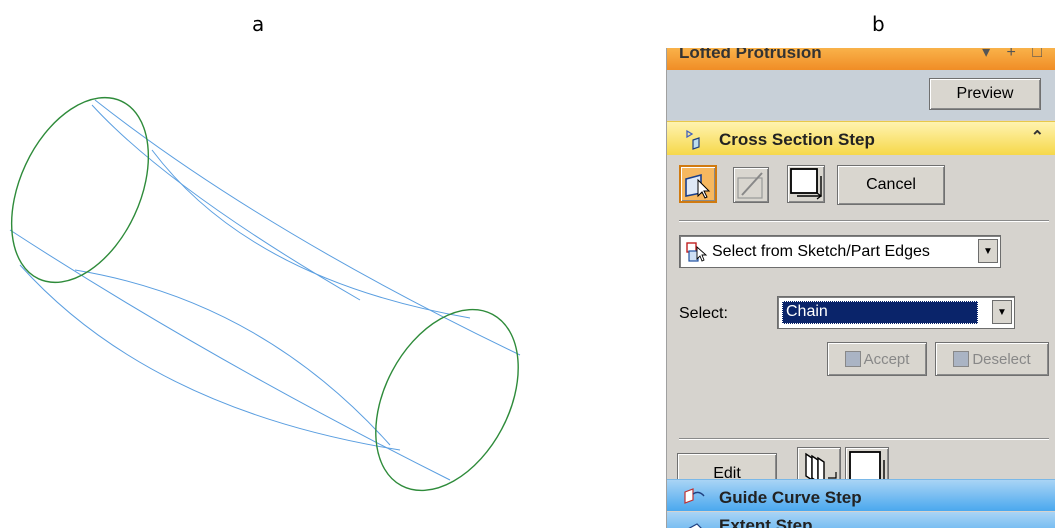 The image size is (1055, 528). What do you see at coordinates (852, 359) in the screenshot?
I see `checkmark-icon` at bounding box center [852, 359].